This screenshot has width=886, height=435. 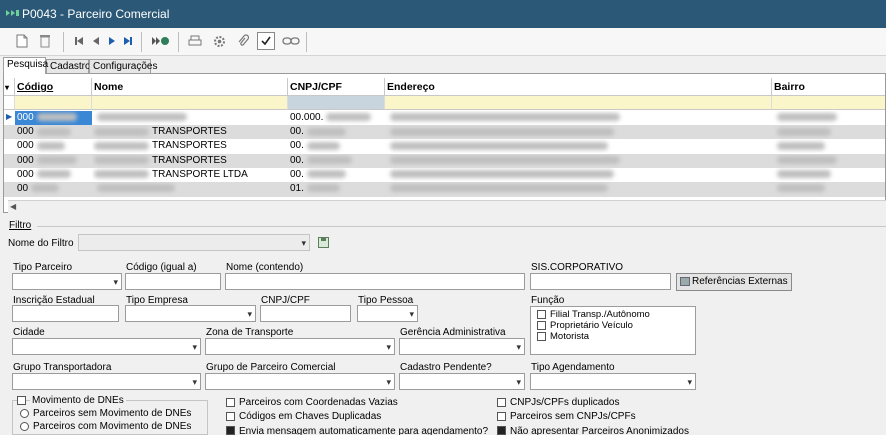 I want to click on horizontal-scrollbar: ◀, so click(x=447, y=206).